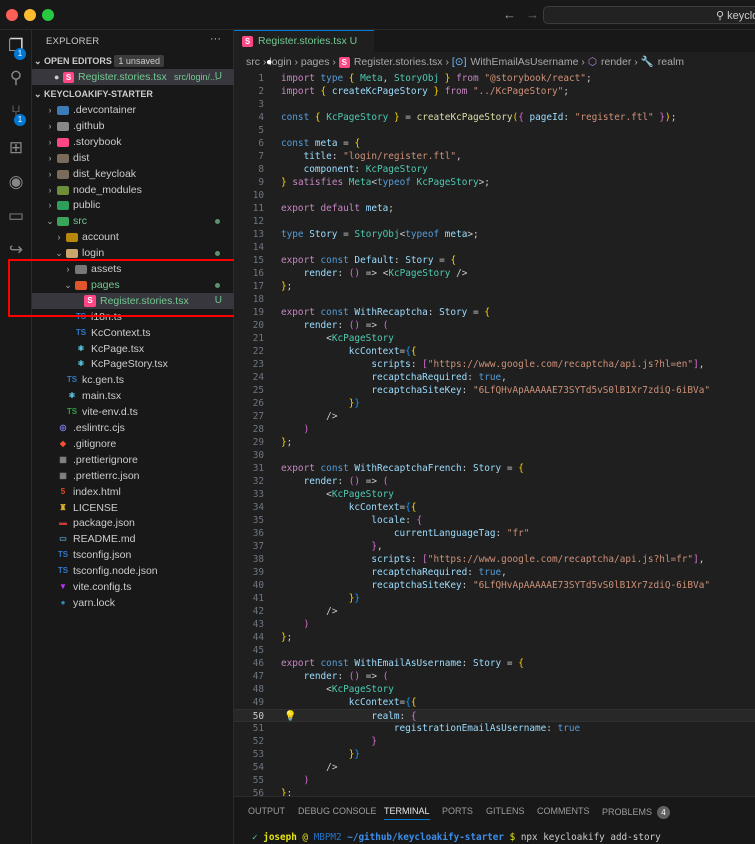  Describe the element at coordinates (494, 351) in the screenshot. I see `code-line: 22 kcContext={{` at that location.